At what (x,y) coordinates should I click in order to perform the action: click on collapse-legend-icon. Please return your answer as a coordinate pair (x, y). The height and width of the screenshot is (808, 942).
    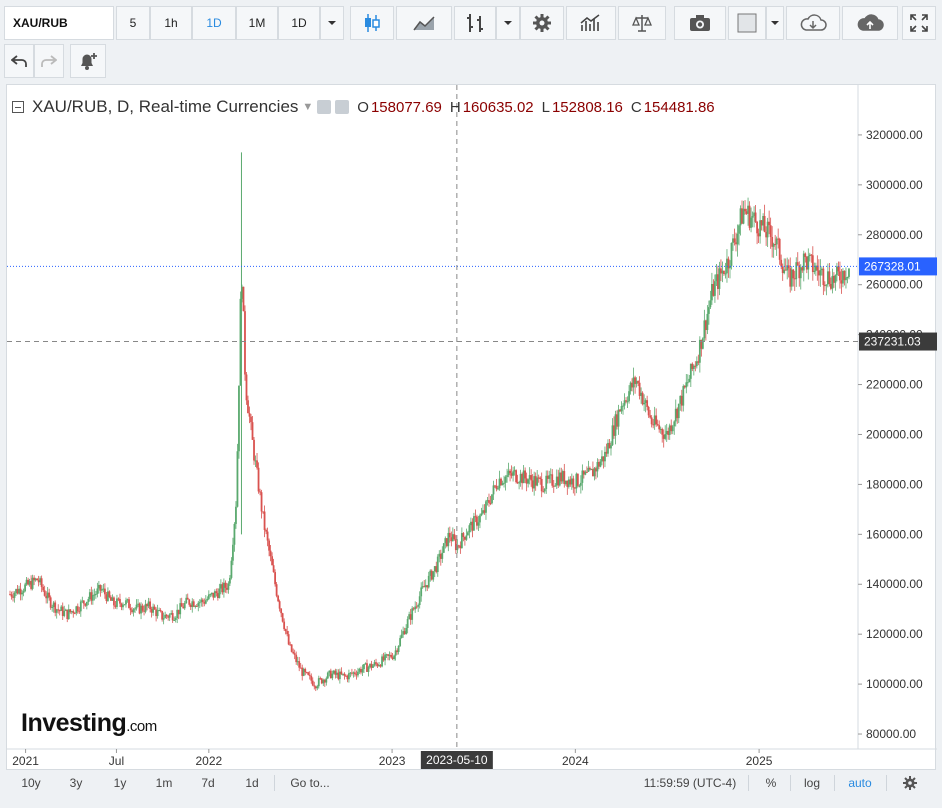
    Looking at the image, I should click on (18, 107).